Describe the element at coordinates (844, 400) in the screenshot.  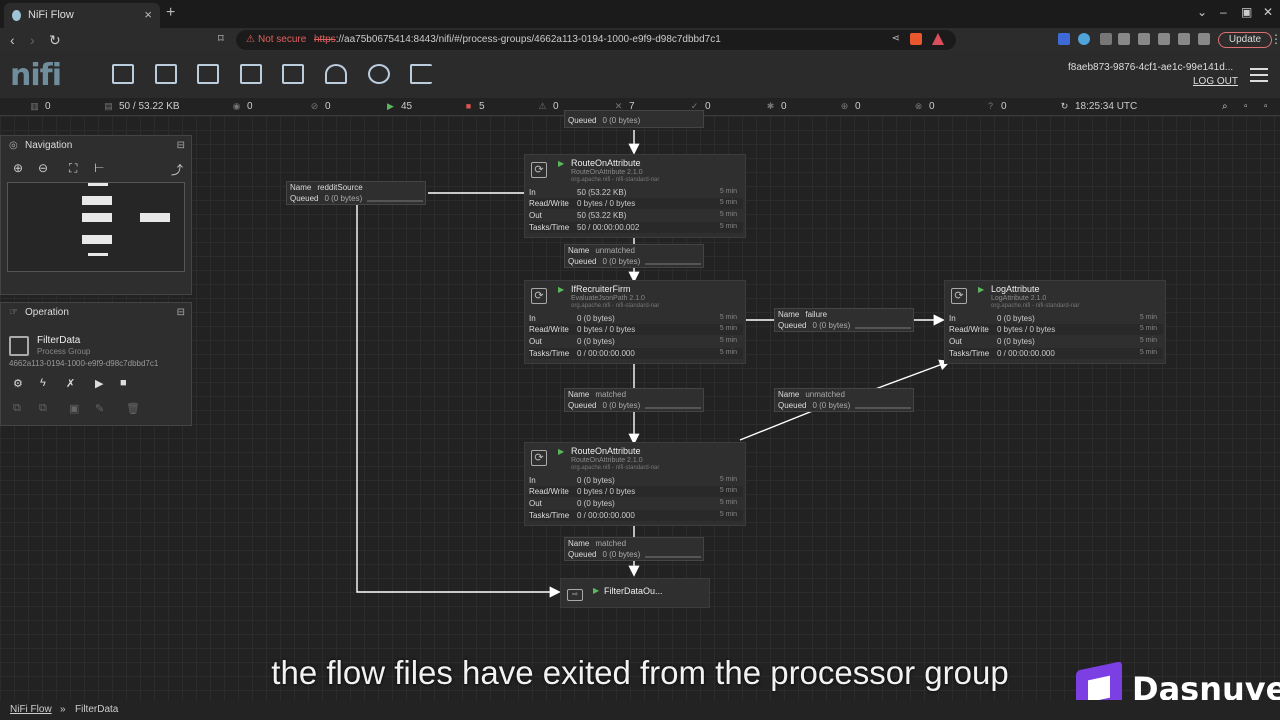
I see `connection-label-unmatched-2: Name unmatched Queued 0 (0 bytes)` at that location.